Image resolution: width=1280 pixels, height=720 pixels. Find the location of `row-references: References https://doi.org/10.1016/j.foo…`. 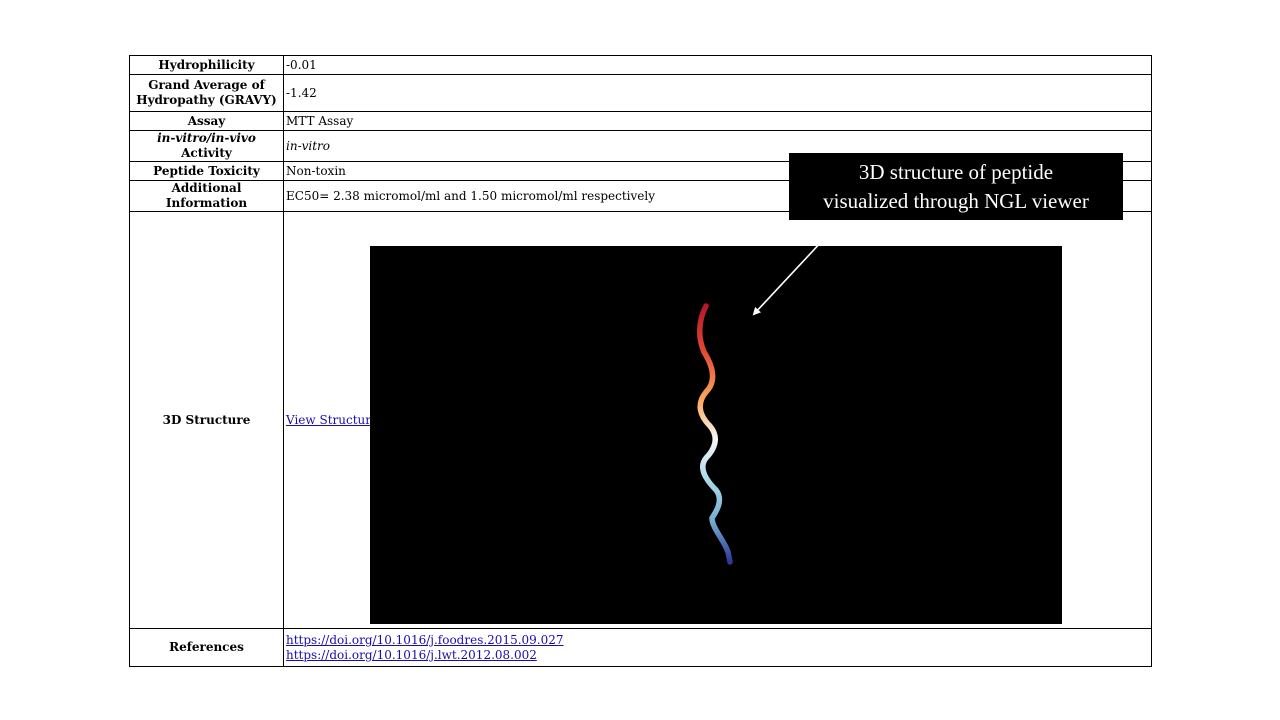

row-references: References https://doi.org/10.1016/j.foo… is located at coordinates (640, 647).